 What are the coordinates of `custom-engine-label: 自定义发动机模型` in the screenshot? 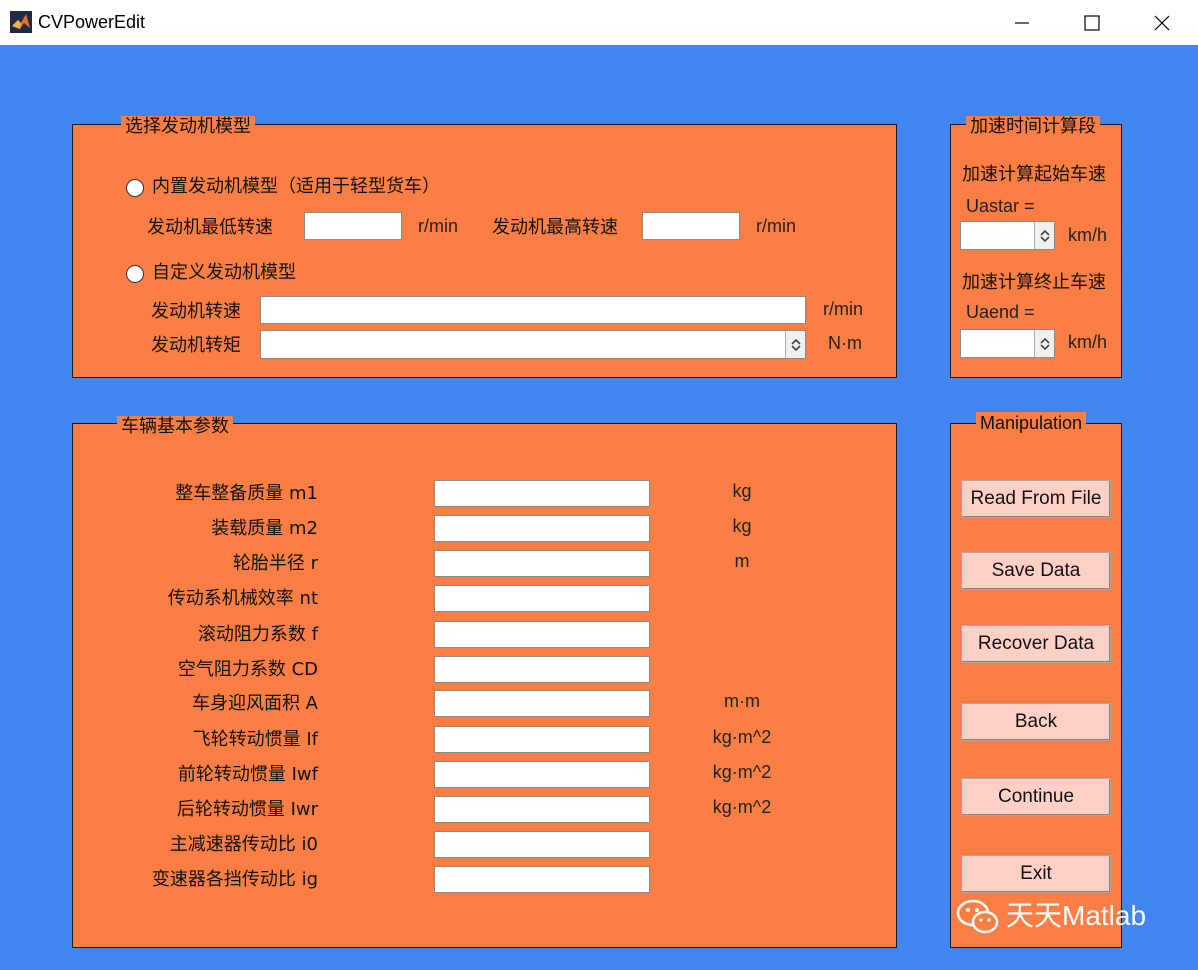 It's located at (224, 272).